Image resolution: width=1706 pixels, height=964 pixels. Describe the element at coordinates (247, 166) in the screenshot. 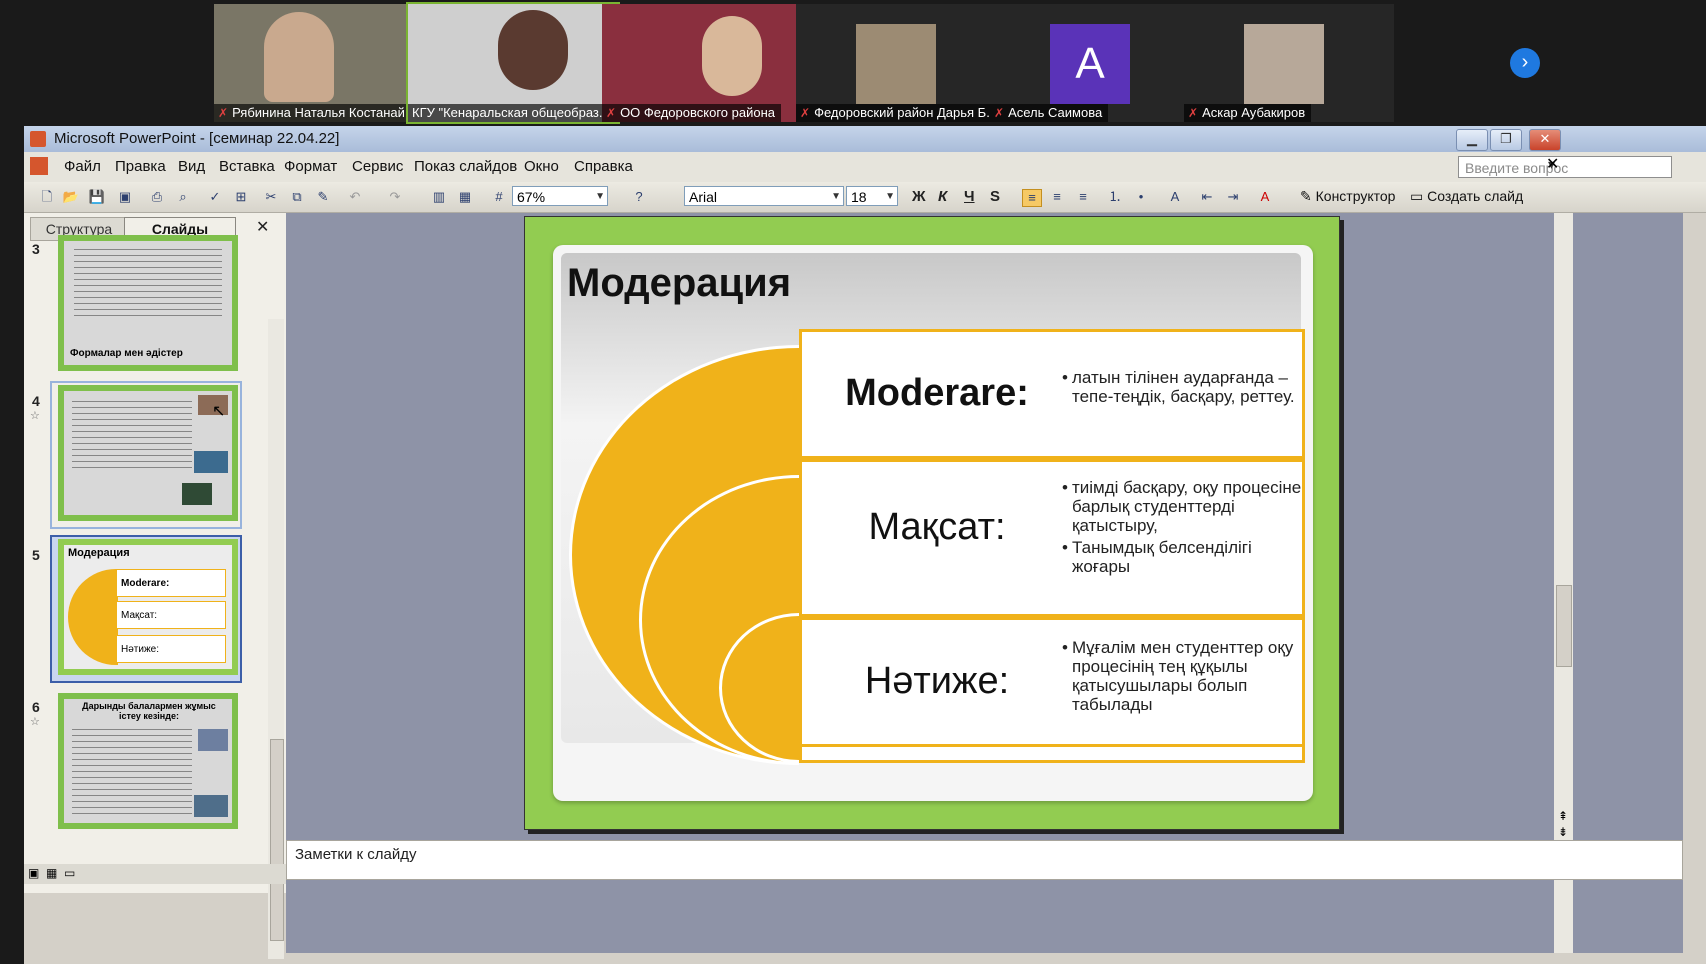

I see `menu-insert: Вставка` at that location.